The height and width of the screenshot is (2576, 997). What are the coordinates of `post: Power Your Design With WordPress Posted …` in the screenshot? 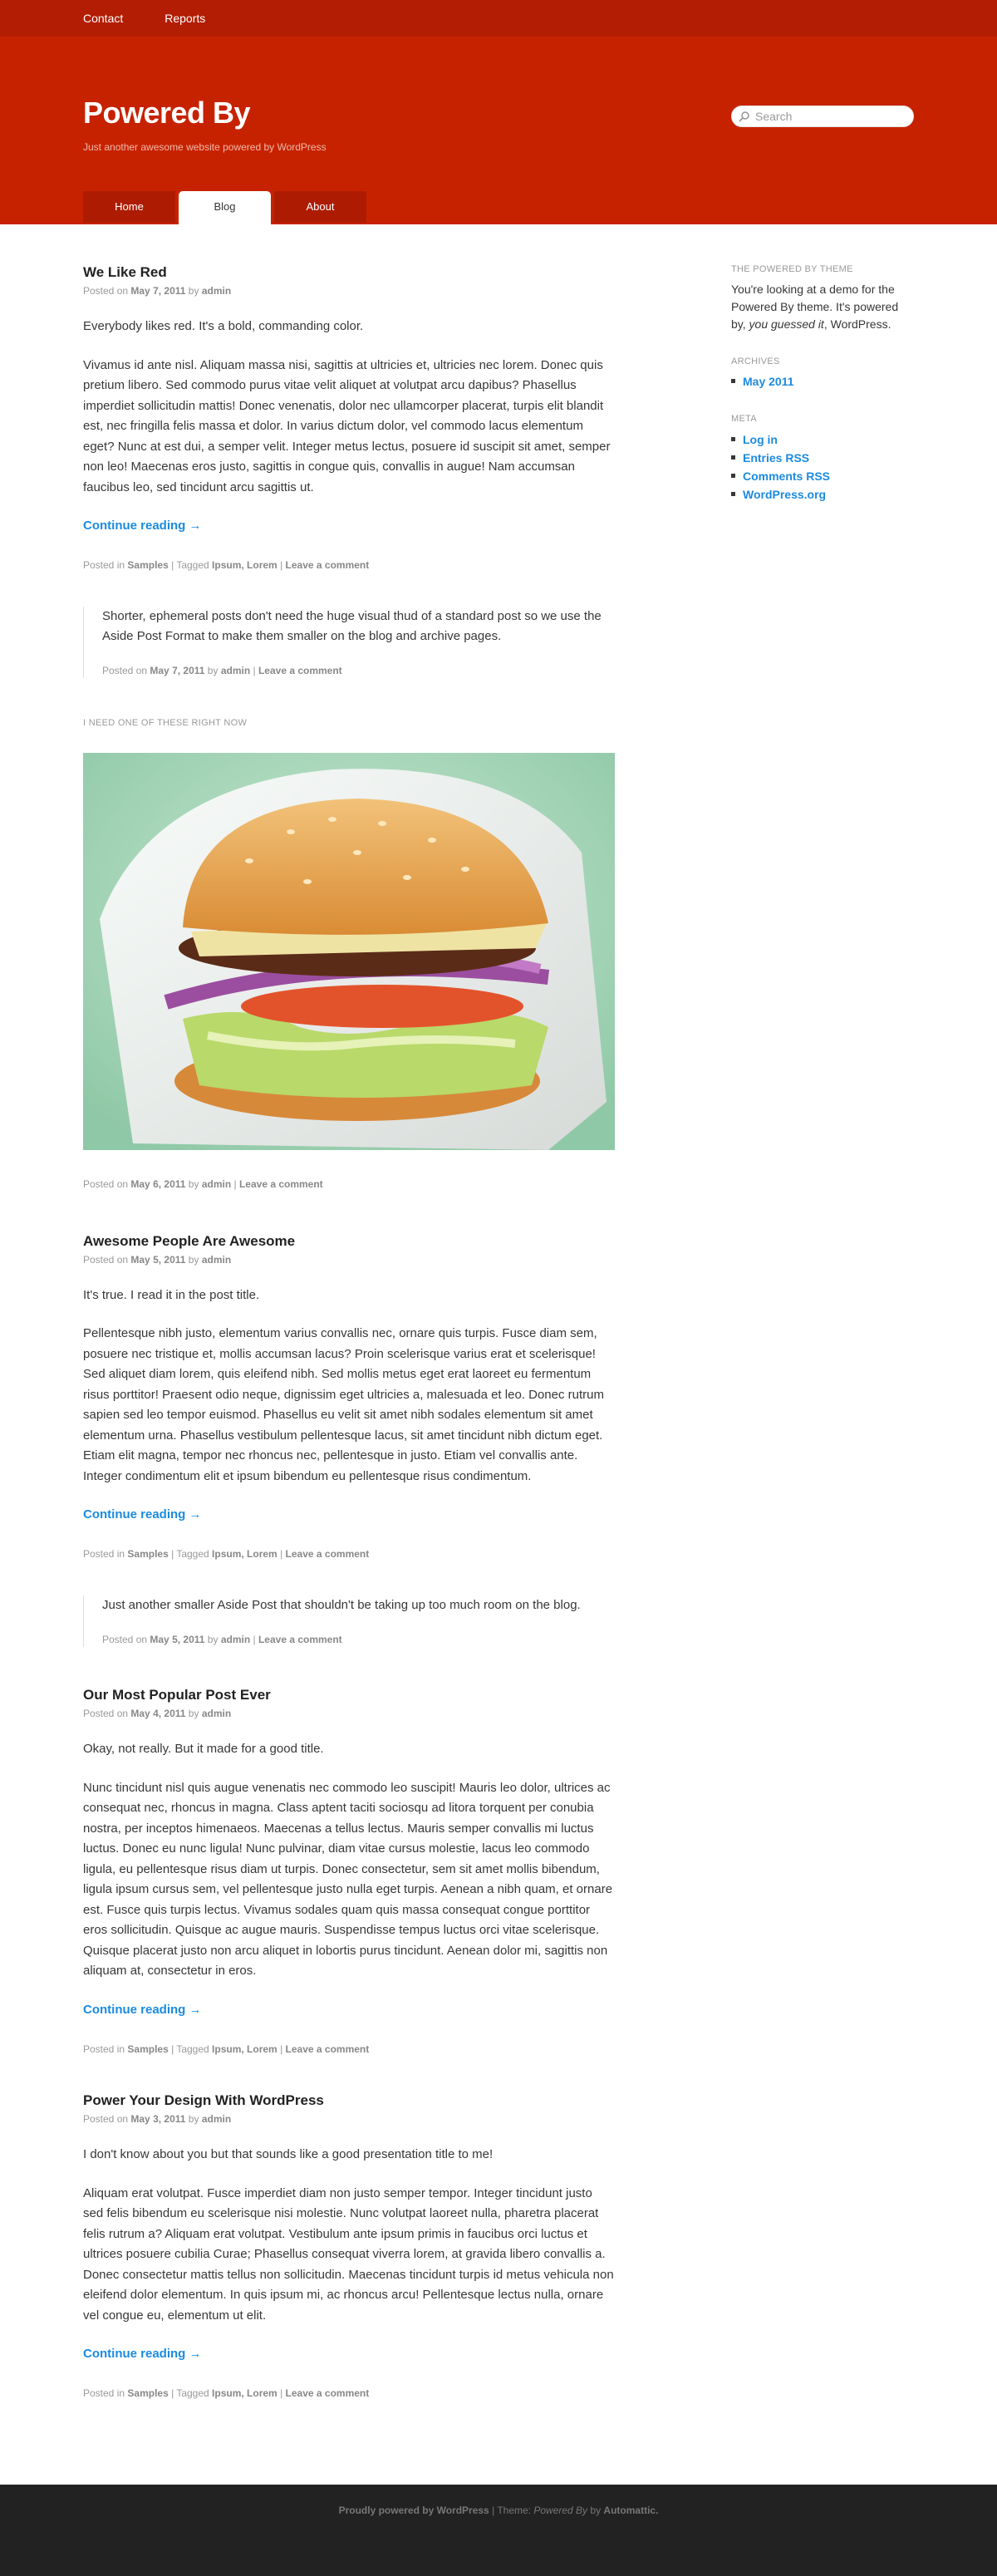 It's located at (349, 2246).